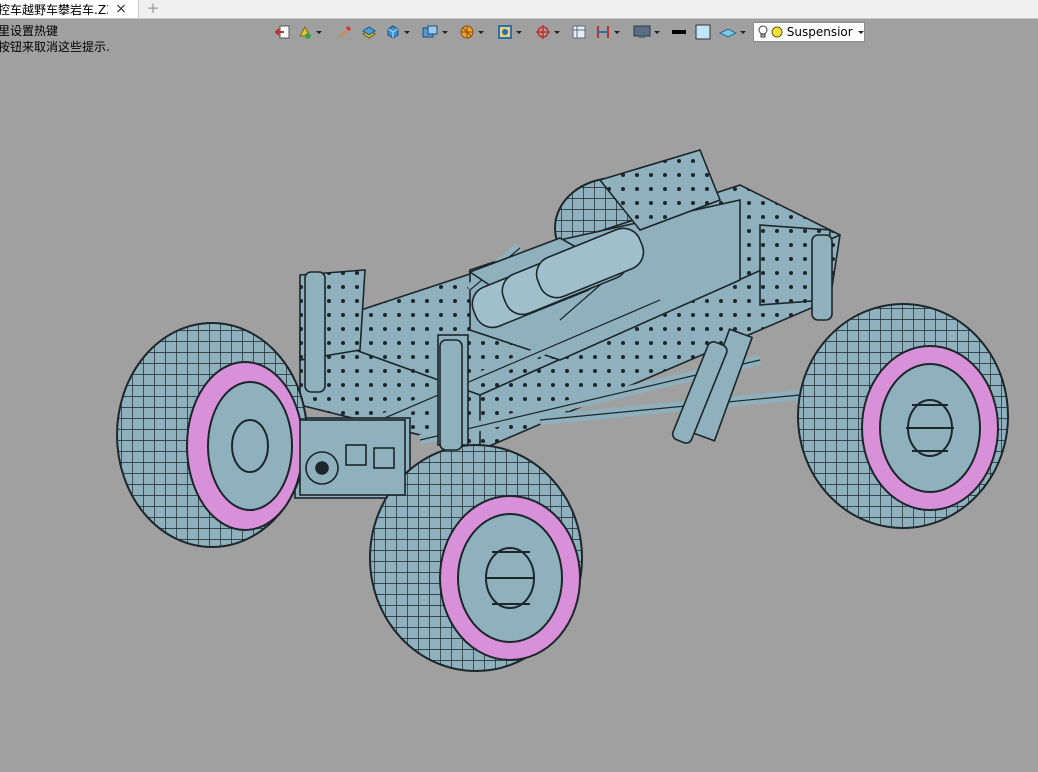  What do you see at coordinates (54, 9) in the screenshot?
I see `document-tab-title: 控车越野车攀岩车.Z3` at bounding box center [54, 9].